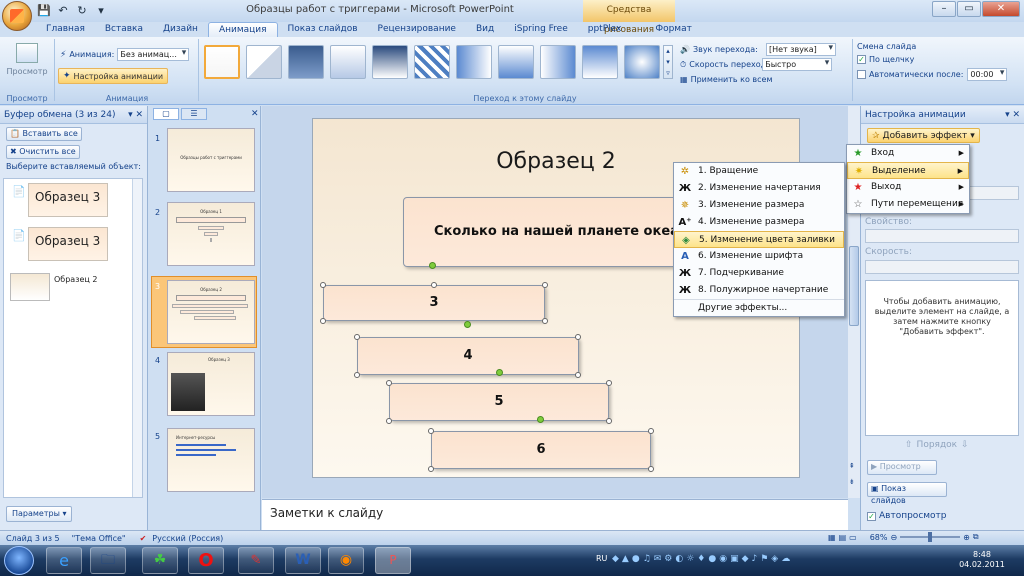 The width and height of the screenshot is (1024, 576). What do you see at coordinates (323, 29) in the screenshot?
I see `tab-slideshow: Показ слайдов` at bounding box center [323, 29].